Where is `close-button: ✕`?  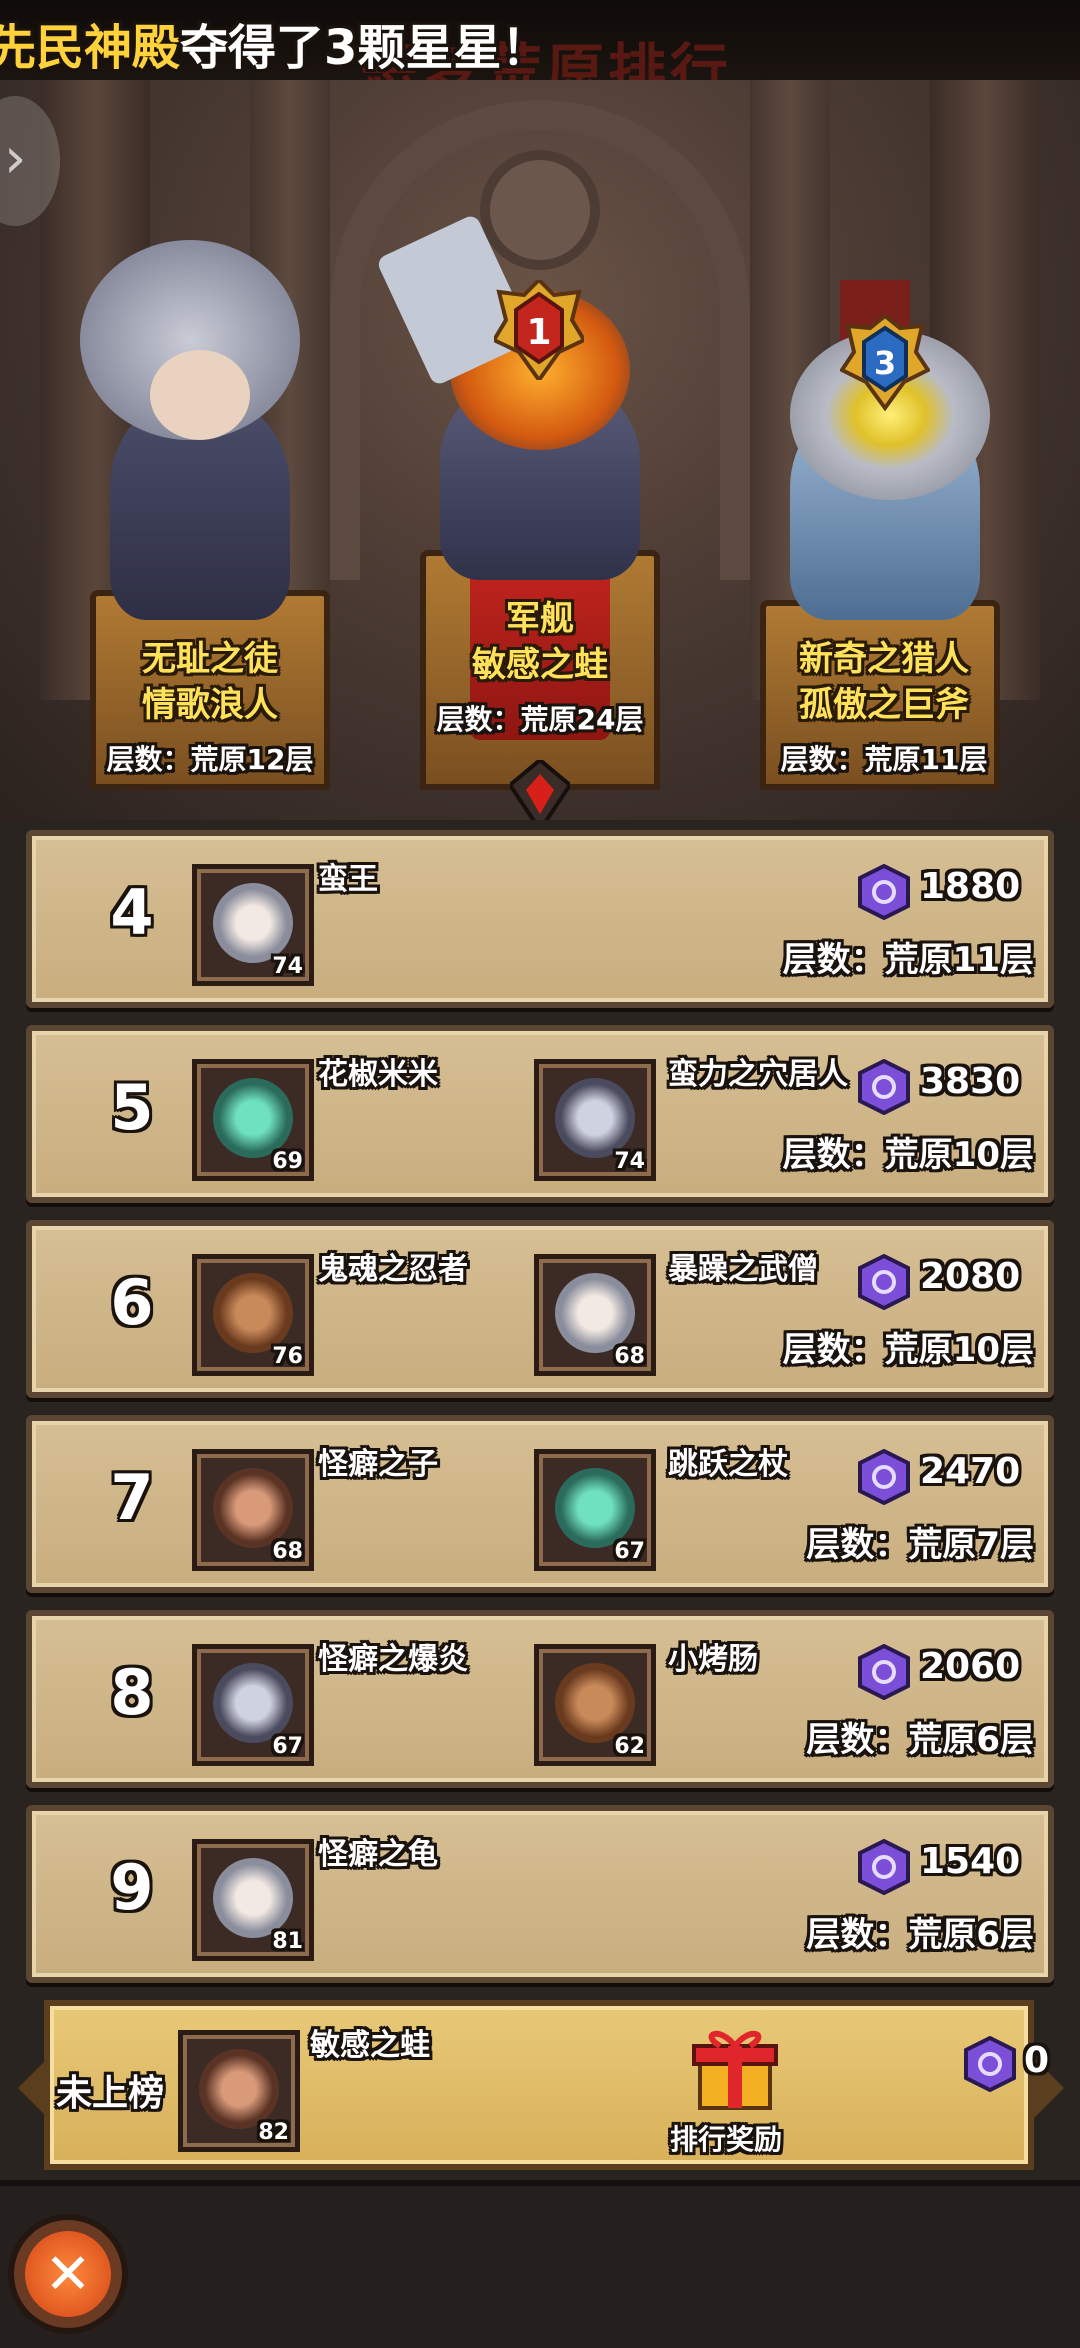
close-button: ✕ is located at coordinates (68, 2274).